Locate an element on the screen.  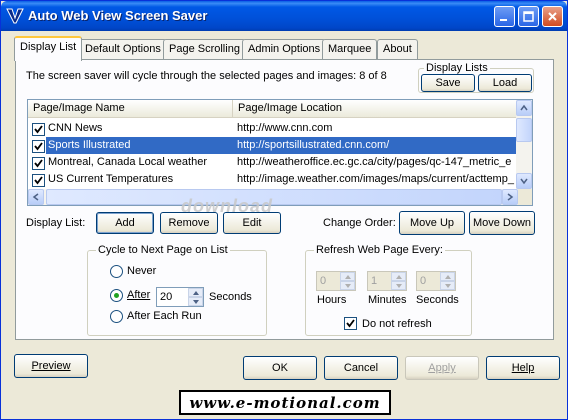
banner-text: www.e-motional.com is located at coordinates (285, 402).